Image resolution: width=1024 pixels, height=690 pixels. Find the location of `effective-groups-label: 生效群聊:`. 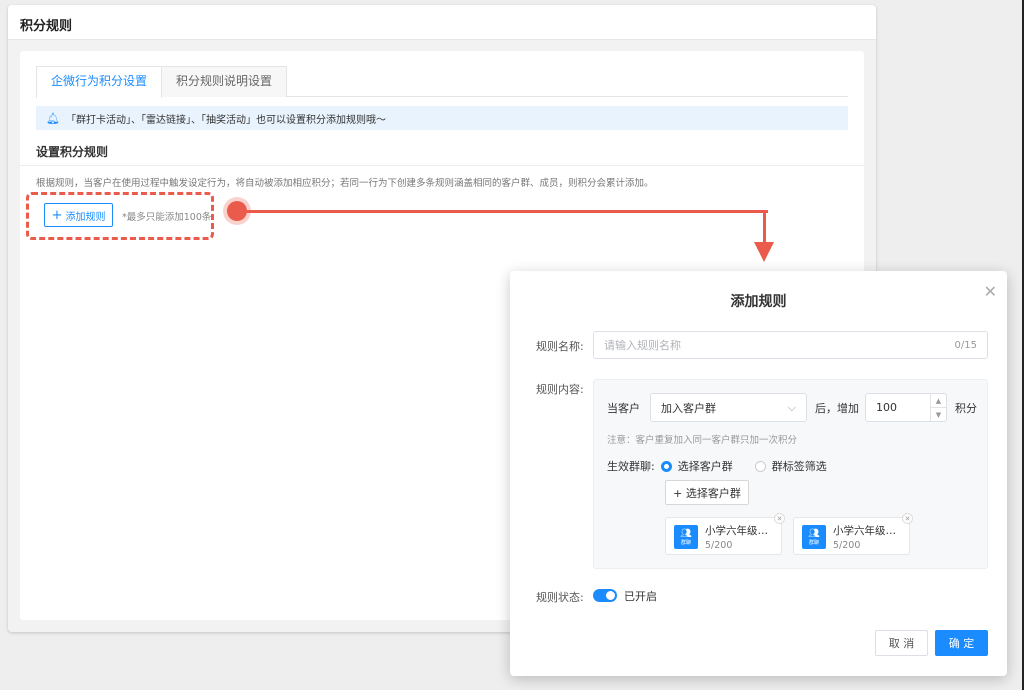

effective-groups-label: 生效群聊: is located at coordinates (631, 466).